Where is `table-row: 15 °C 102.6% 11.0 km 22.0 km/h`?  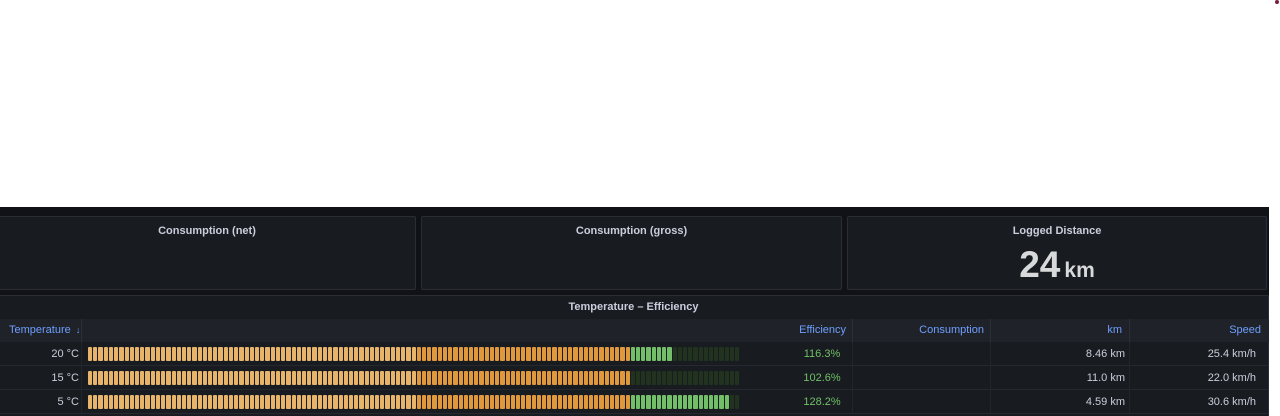 table-row: 15 °C 102.6% 11.0 km 22.0 km/h is located at coordinates (634, 378).